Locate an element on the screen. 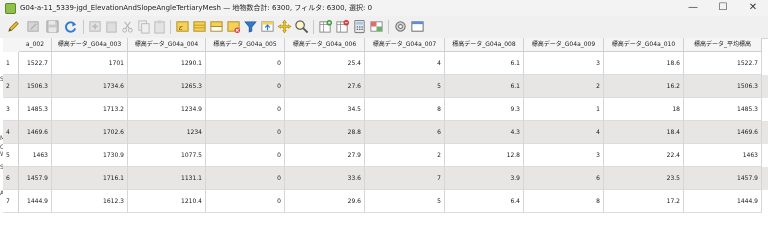 This screenshot has height=240, width=768. new-field-icon is located at coordinates (325, 26).